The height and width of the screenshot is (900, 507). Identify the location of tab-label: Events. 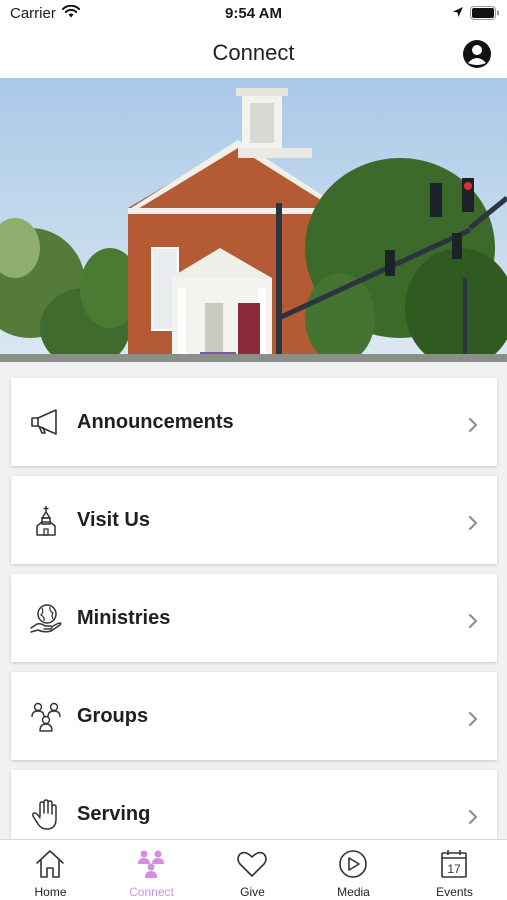
(454, 892).